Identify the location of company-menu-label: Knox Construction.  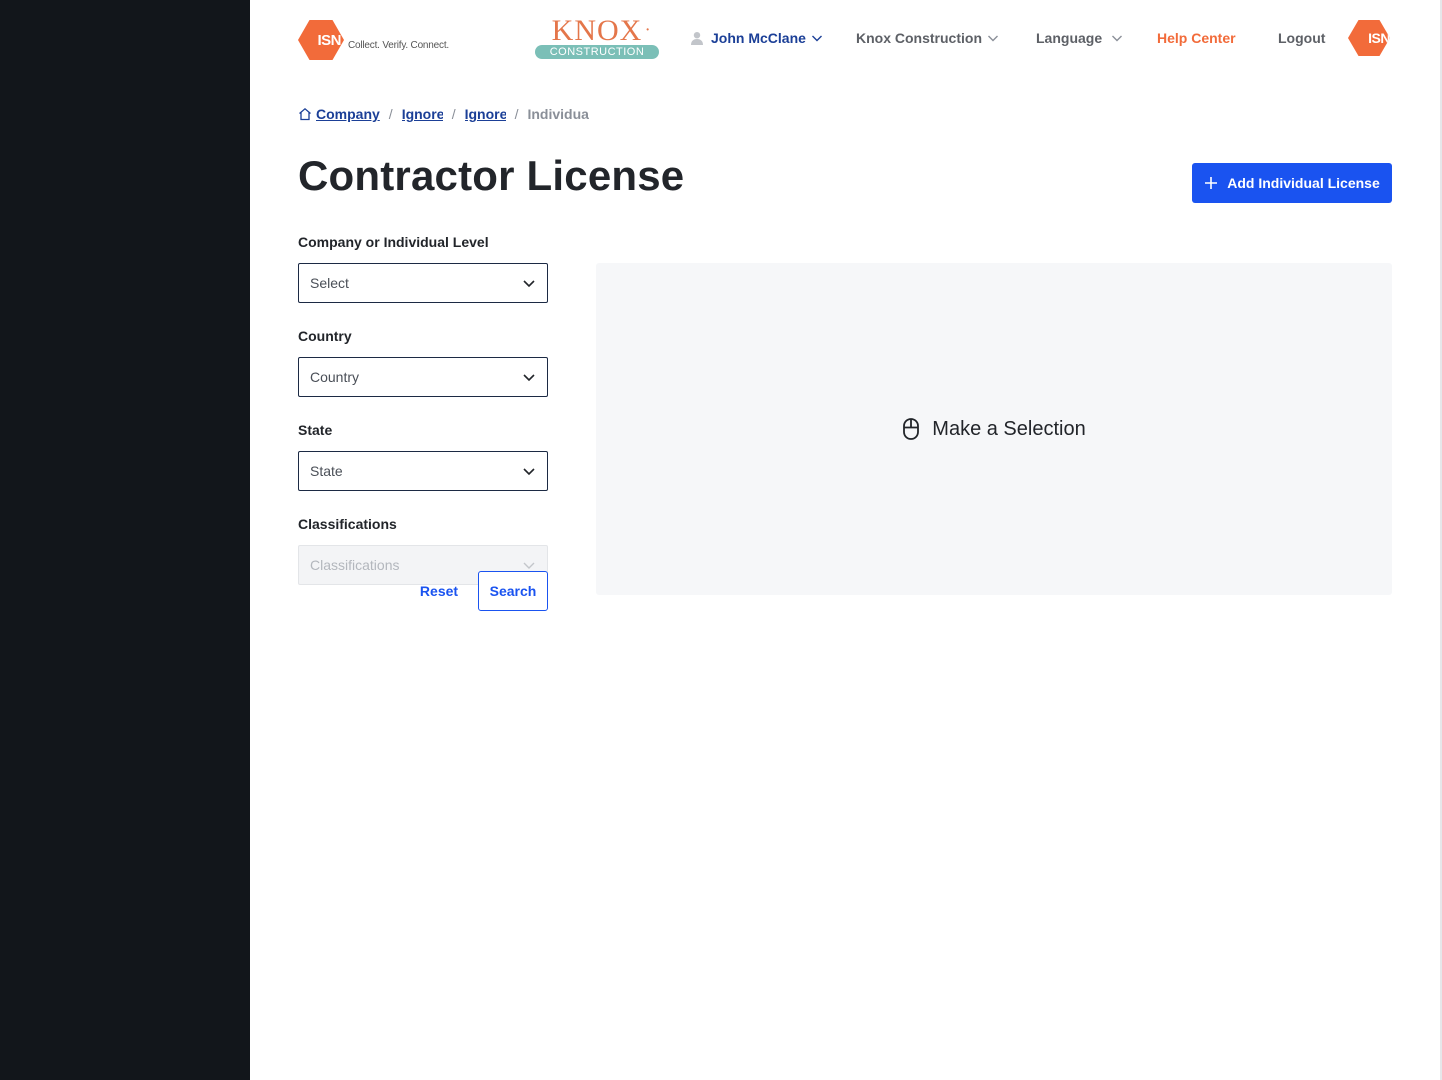
(919, 38).